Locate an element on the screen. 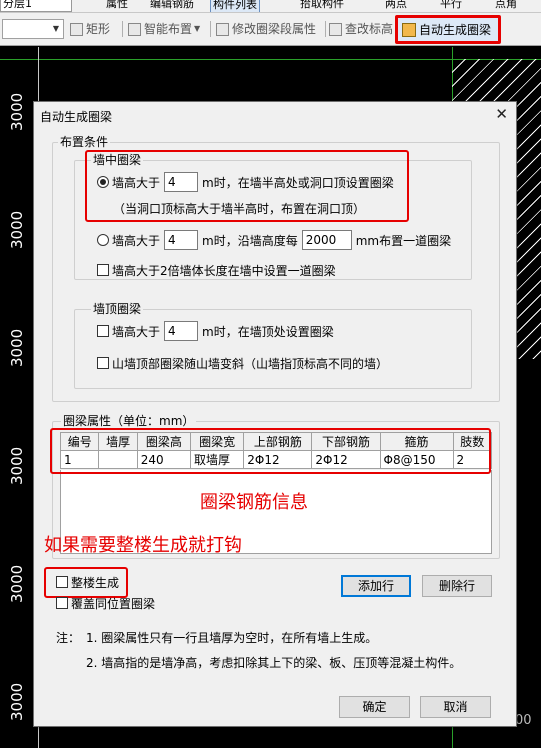 This screenshot has width=541, height=748. modify-segment-button: 修改圈梁段属性 is located at coordinates (266, 29).